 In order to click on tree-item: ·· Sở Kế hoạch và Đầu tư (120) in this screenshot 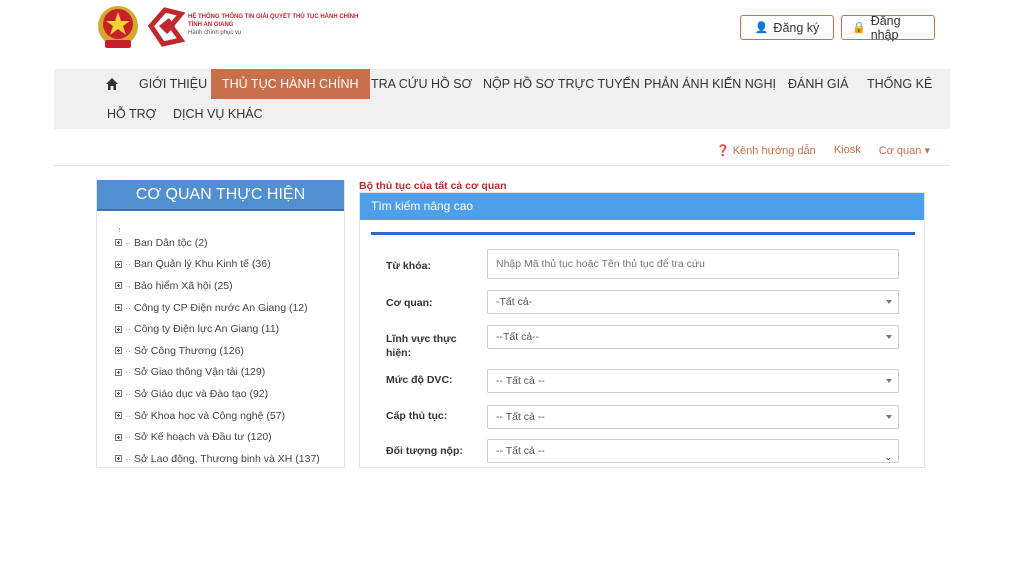, I will do `click(217, 437)`.